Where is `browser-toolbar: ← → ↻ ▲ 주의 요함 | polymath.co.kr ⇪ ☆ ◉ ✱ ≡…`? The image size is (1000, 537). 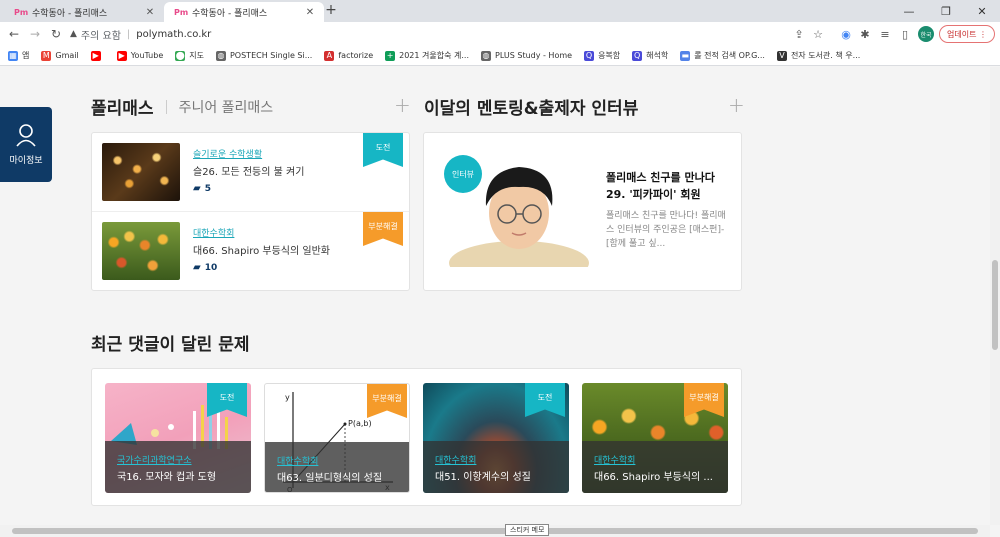
browser-toolbar: ← → ↻ ▲ 주의 요함 | polymath.co.kr ⇪ ☆ ◉ ✱ ≡… is located at coordinates (500, 34).